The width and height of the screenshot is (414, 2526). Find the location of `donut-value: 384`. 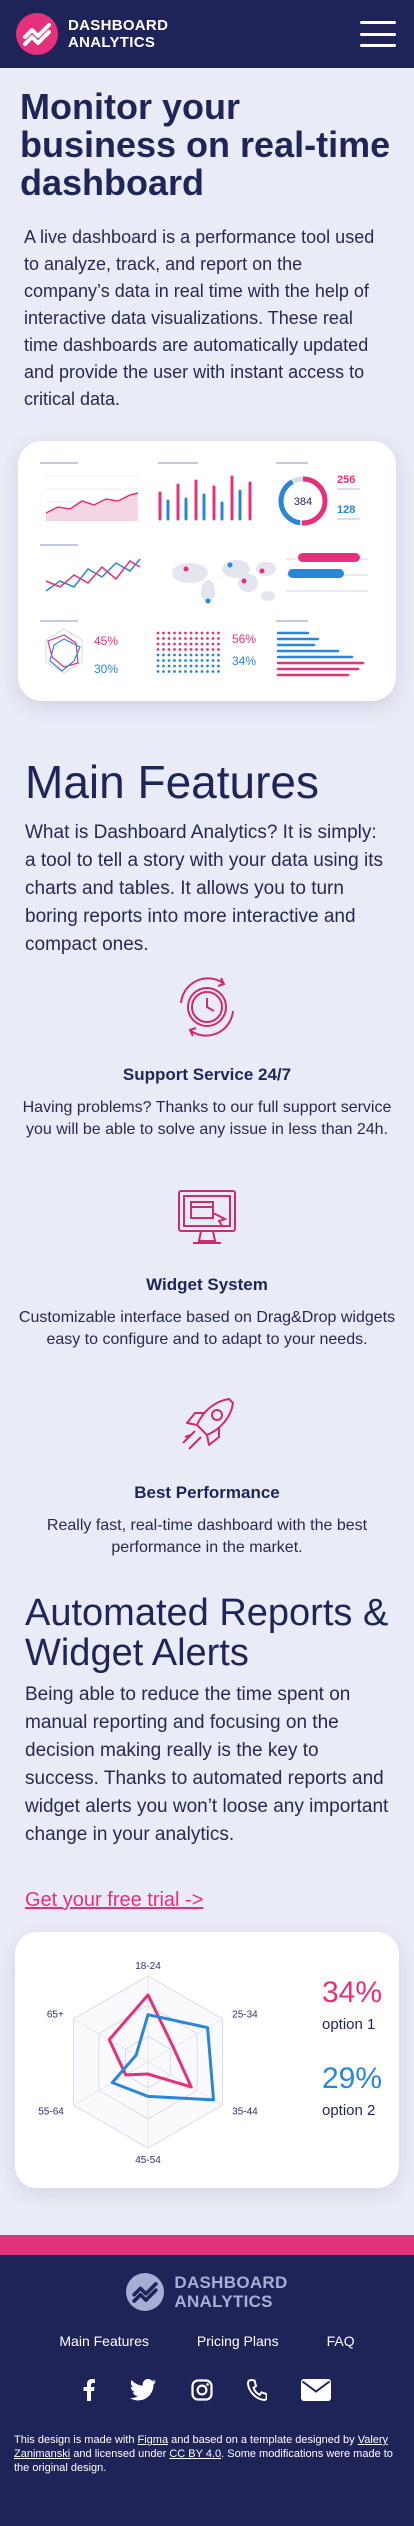

donut-value: 384 is located at coordinates (303, 502).